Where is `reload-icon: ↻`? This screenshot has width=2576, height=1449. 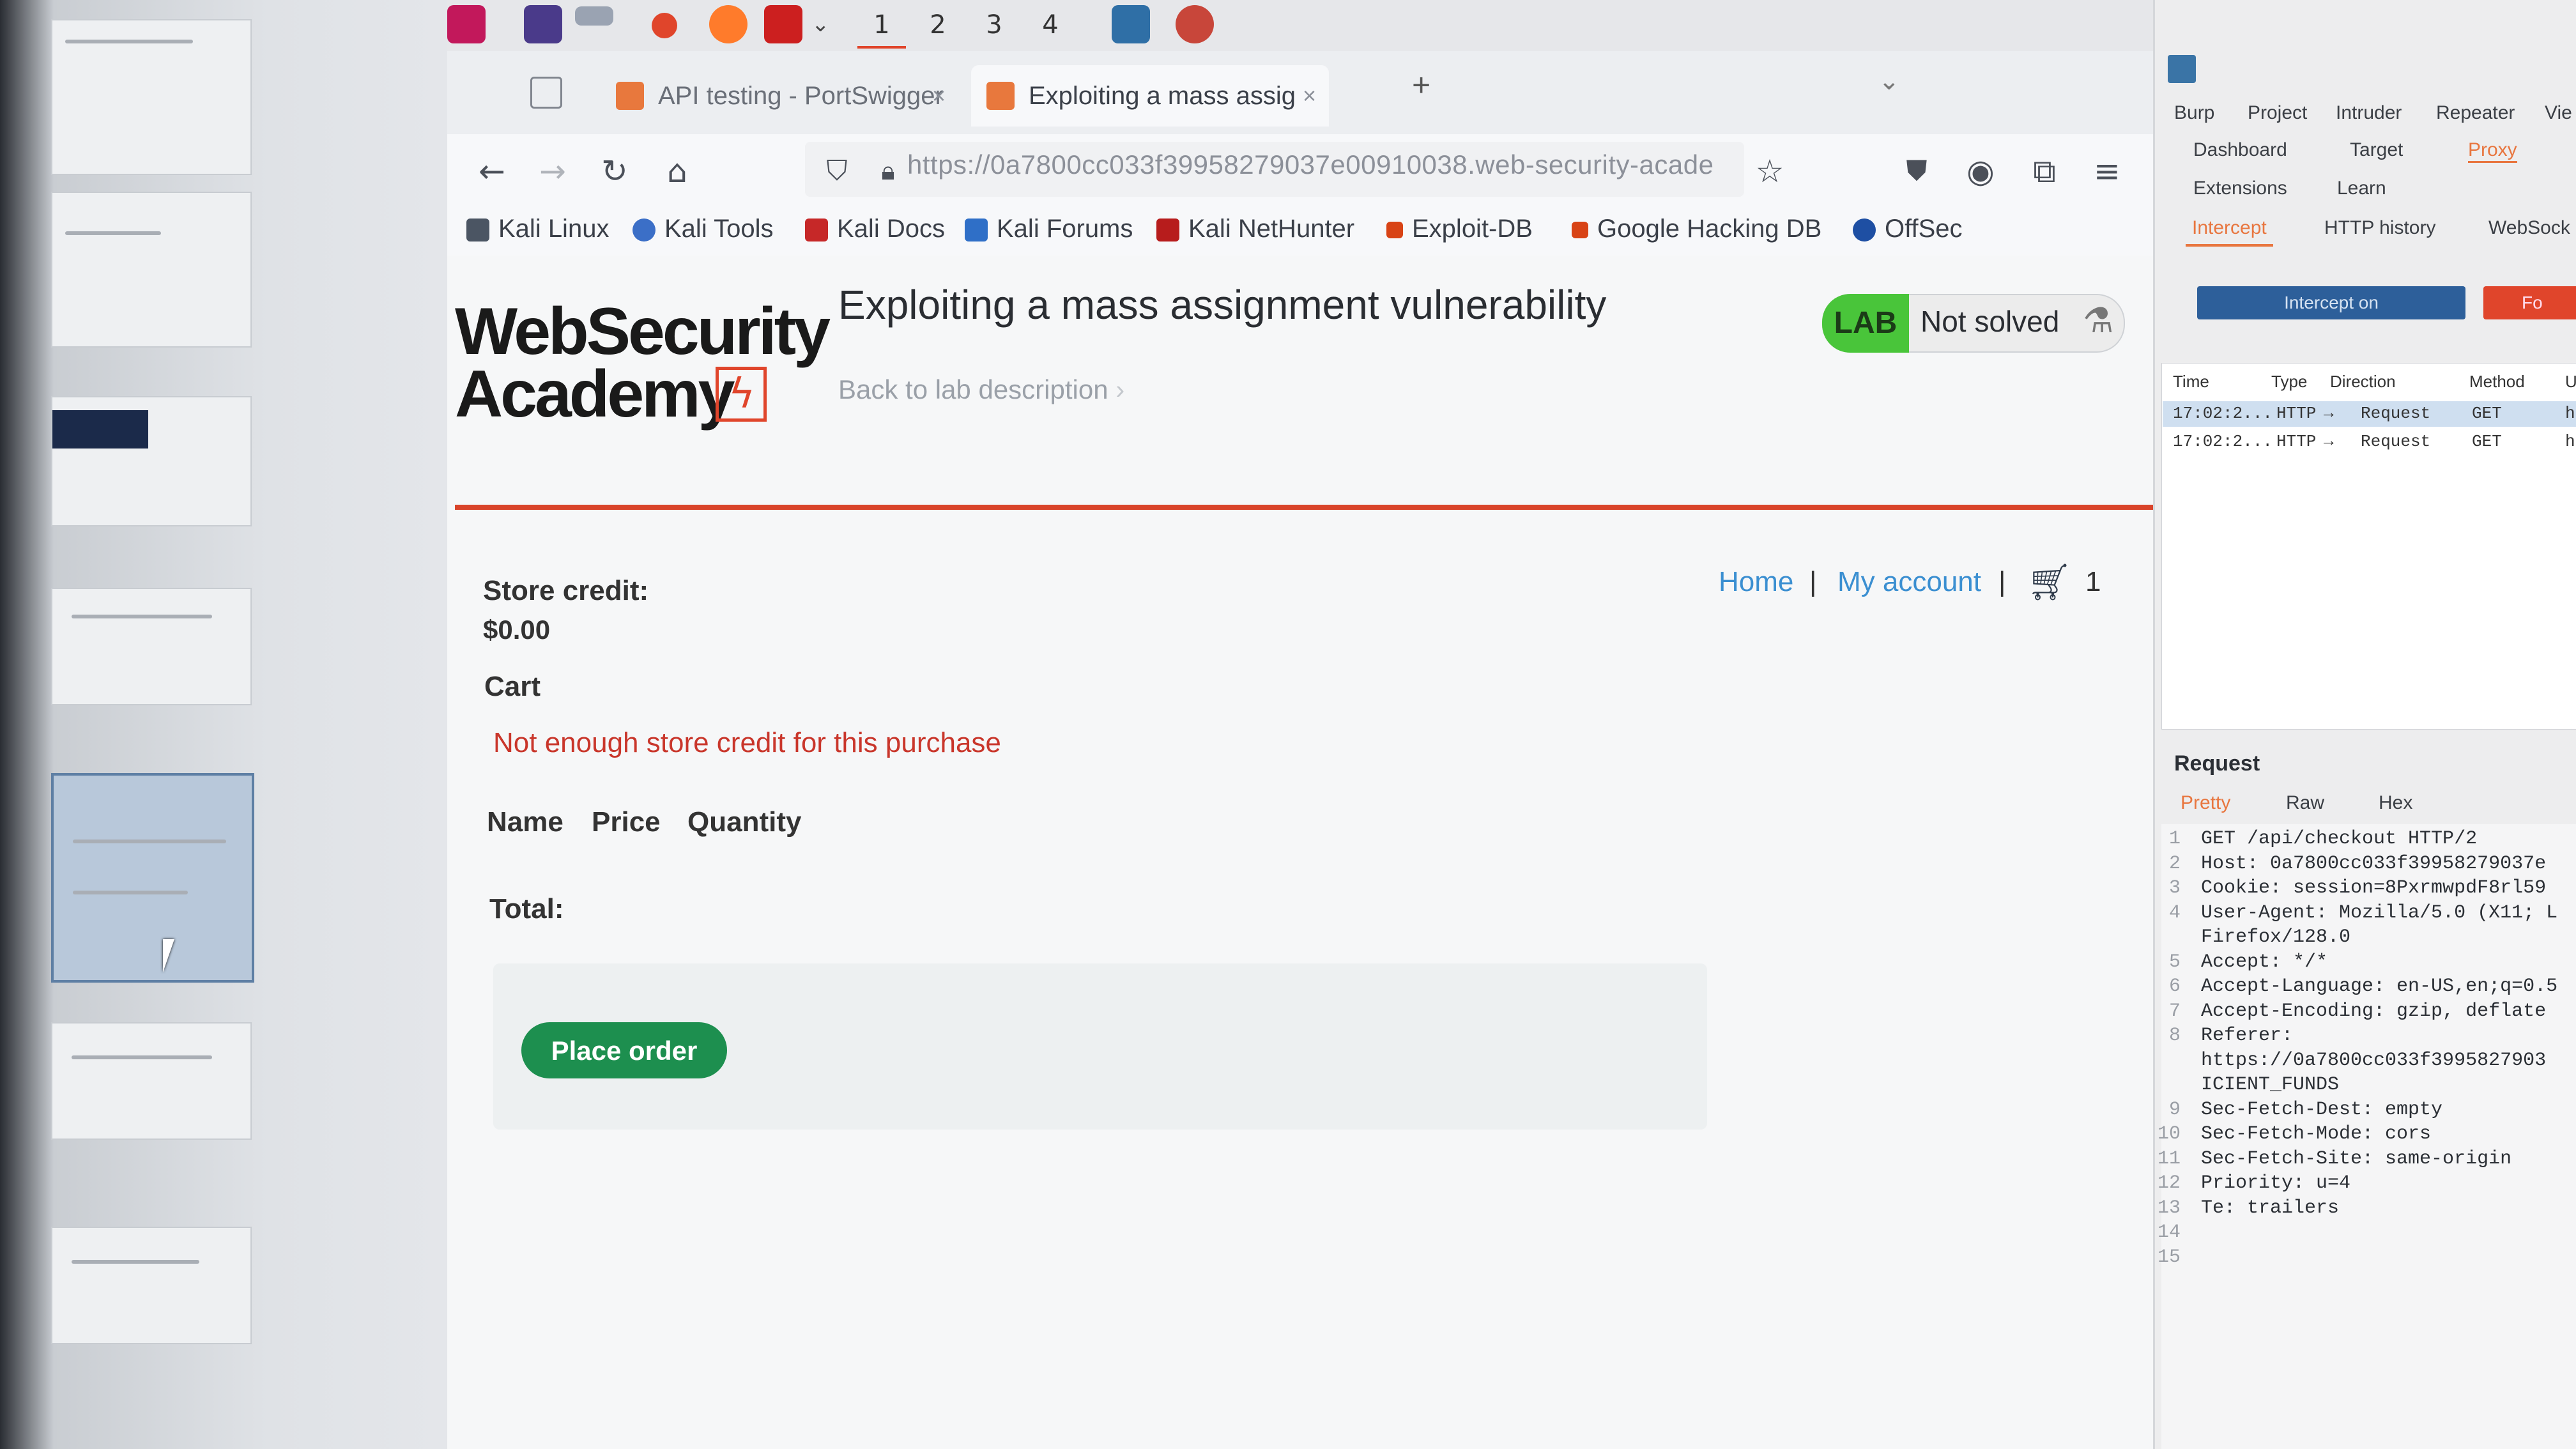
reload-icon: ↻ is located at coordinates (614, 171).